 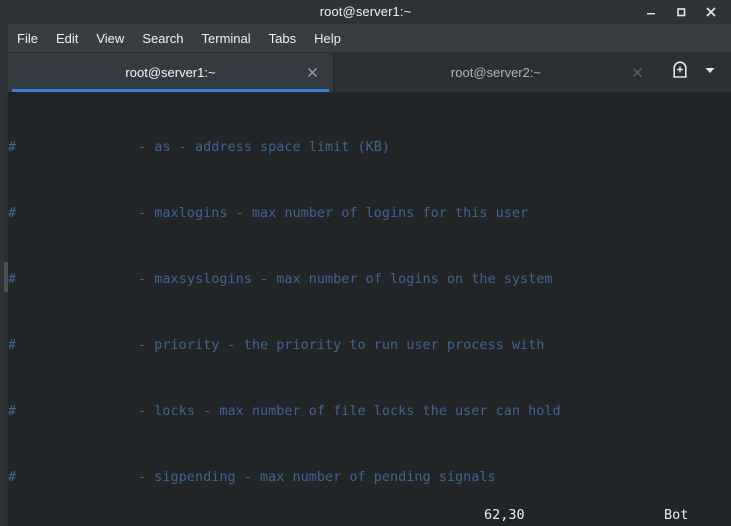 I want to click on vim-status-line: -- INSERT -- 62,30 Bot, so click(x=369, y=515).